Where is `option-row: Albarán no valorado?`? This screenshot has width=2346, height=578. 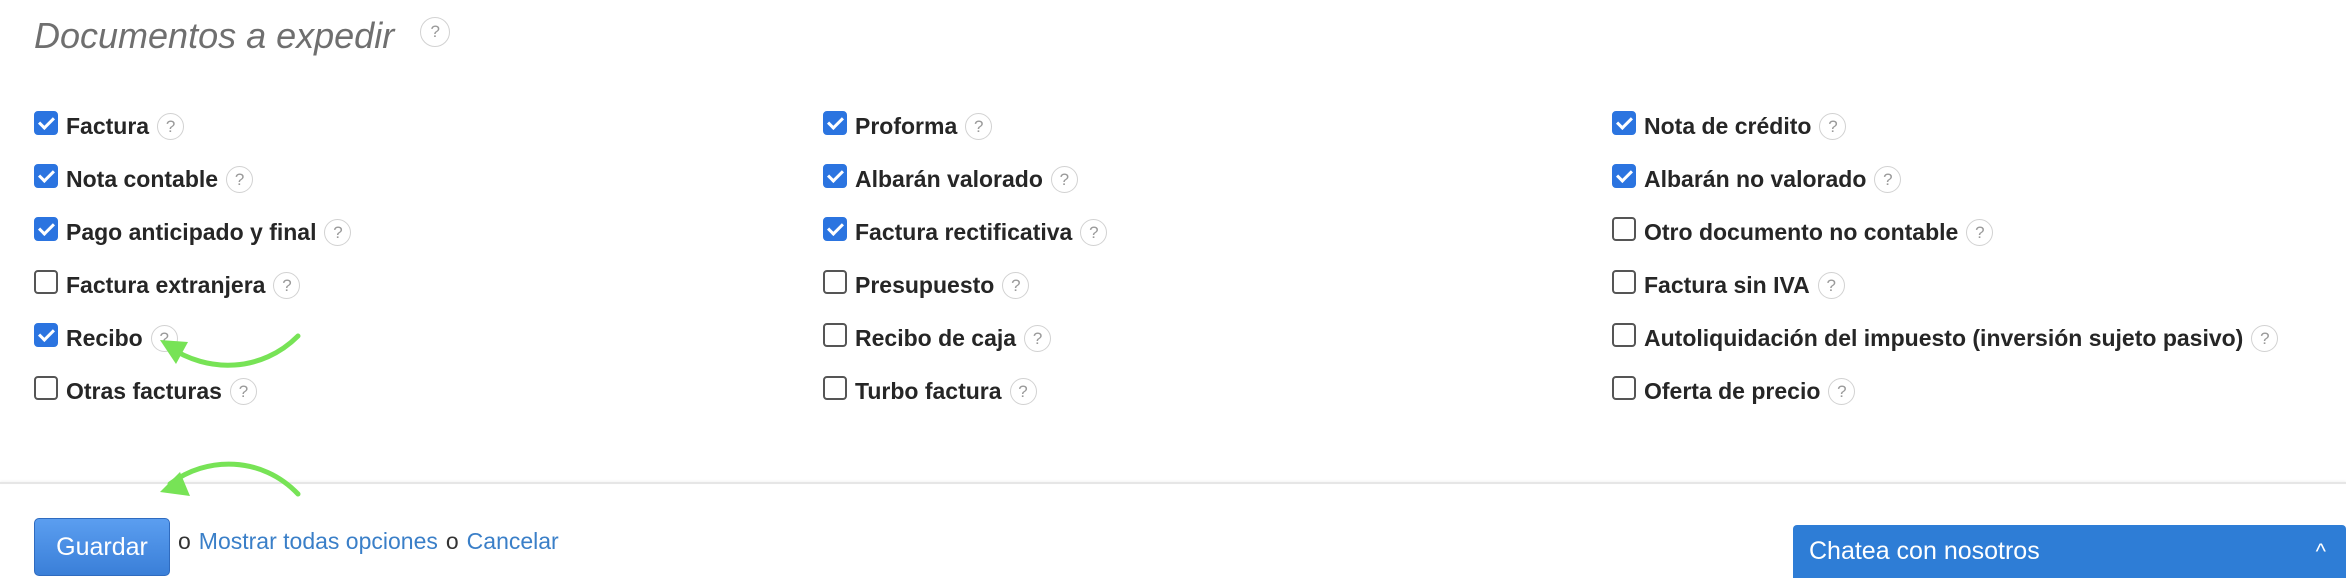 option-row: Albarán no valorado? is located at coordinates (1945, 179).